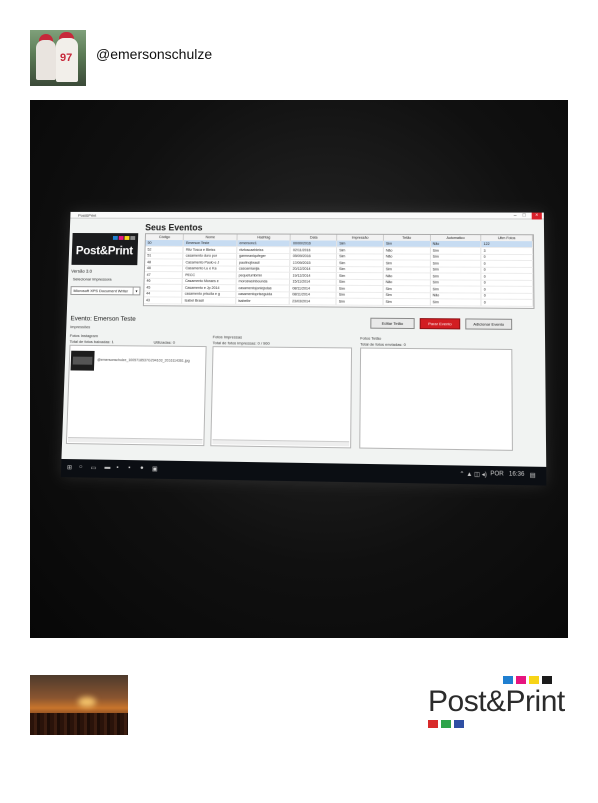  I want to click on add-event-button: Adicionar Evento, so click(489, 324).